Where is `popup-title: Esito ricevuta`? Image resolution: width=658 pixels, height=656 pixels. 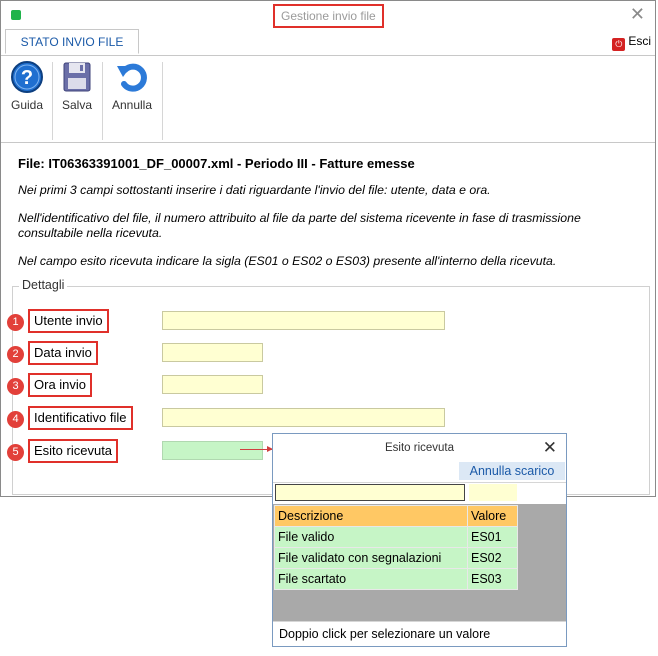
popup-title: Esito ricevuta is located at coordinates (419, 448).